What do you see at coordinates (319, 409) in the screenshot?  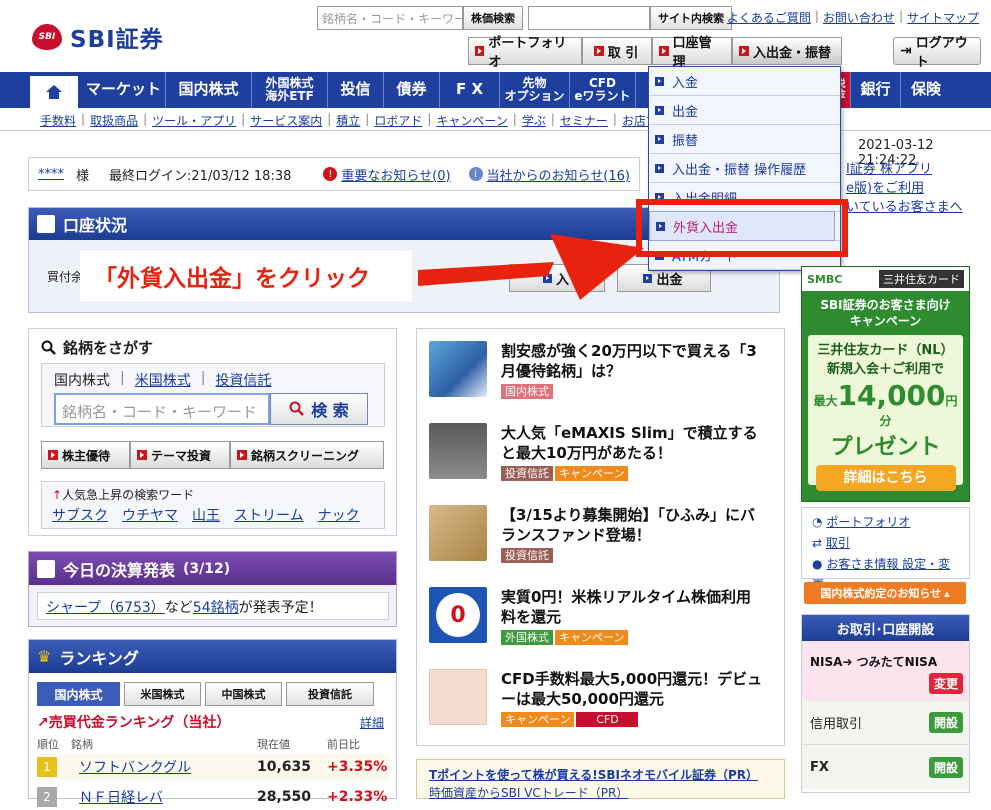 I see `stock-search-submit: 検 索` at bounding box center [319, 409].